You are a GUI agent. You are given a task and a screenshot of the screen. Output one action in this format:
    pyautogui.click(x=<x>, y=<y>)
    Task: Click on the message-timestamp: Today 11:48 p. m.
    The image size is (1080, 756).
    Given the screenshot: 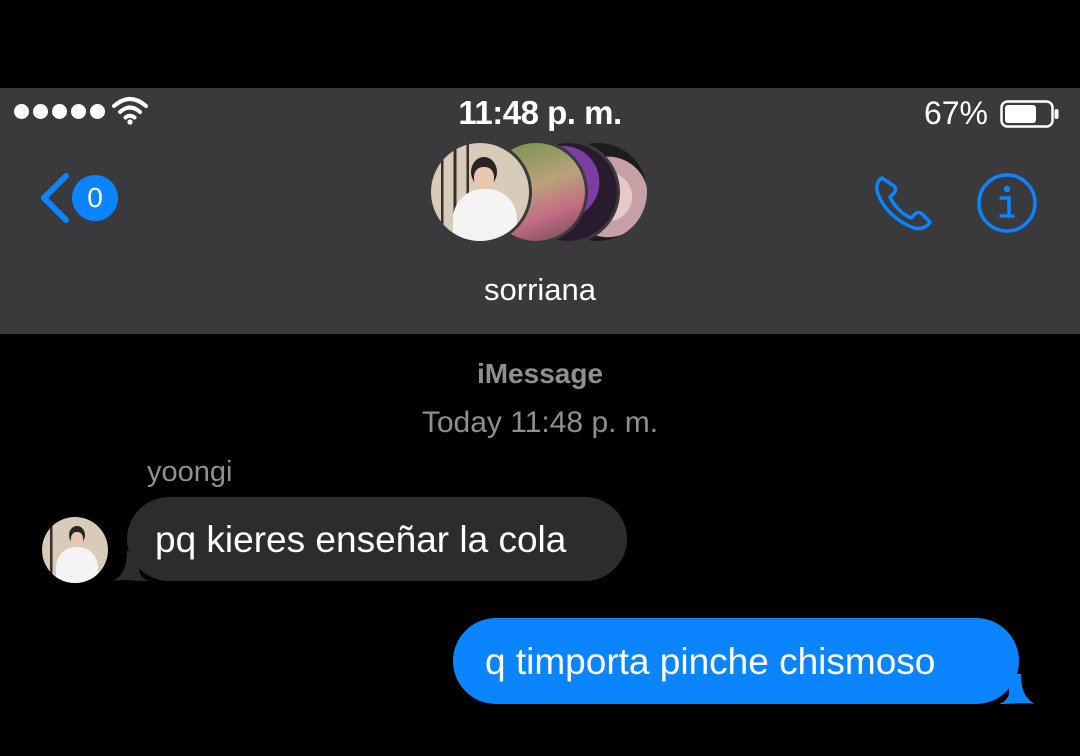 What is the action you would take?
    pyautogui.click(x=540, y=422)
    